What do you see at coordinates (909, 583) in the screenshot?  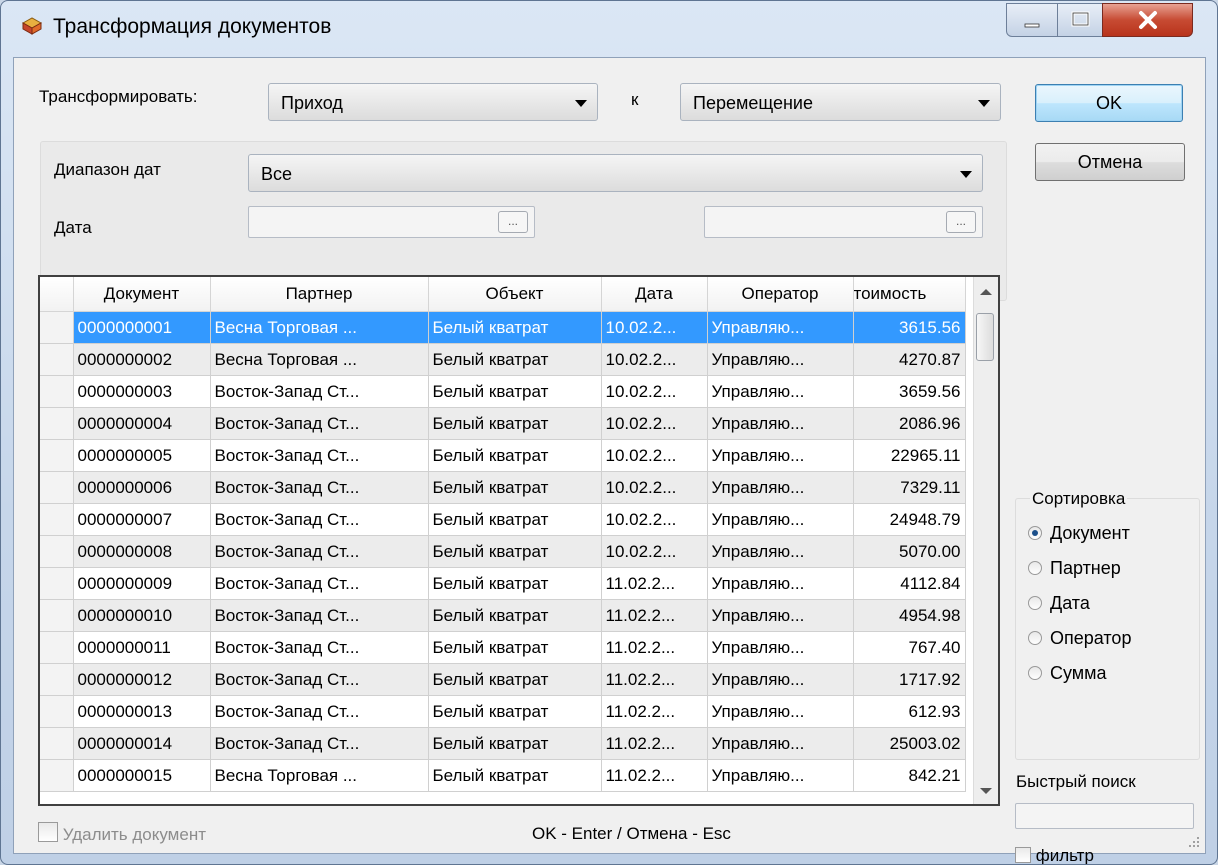 I see `cell-cost: 4112.84` at bounding box center [909, 583].